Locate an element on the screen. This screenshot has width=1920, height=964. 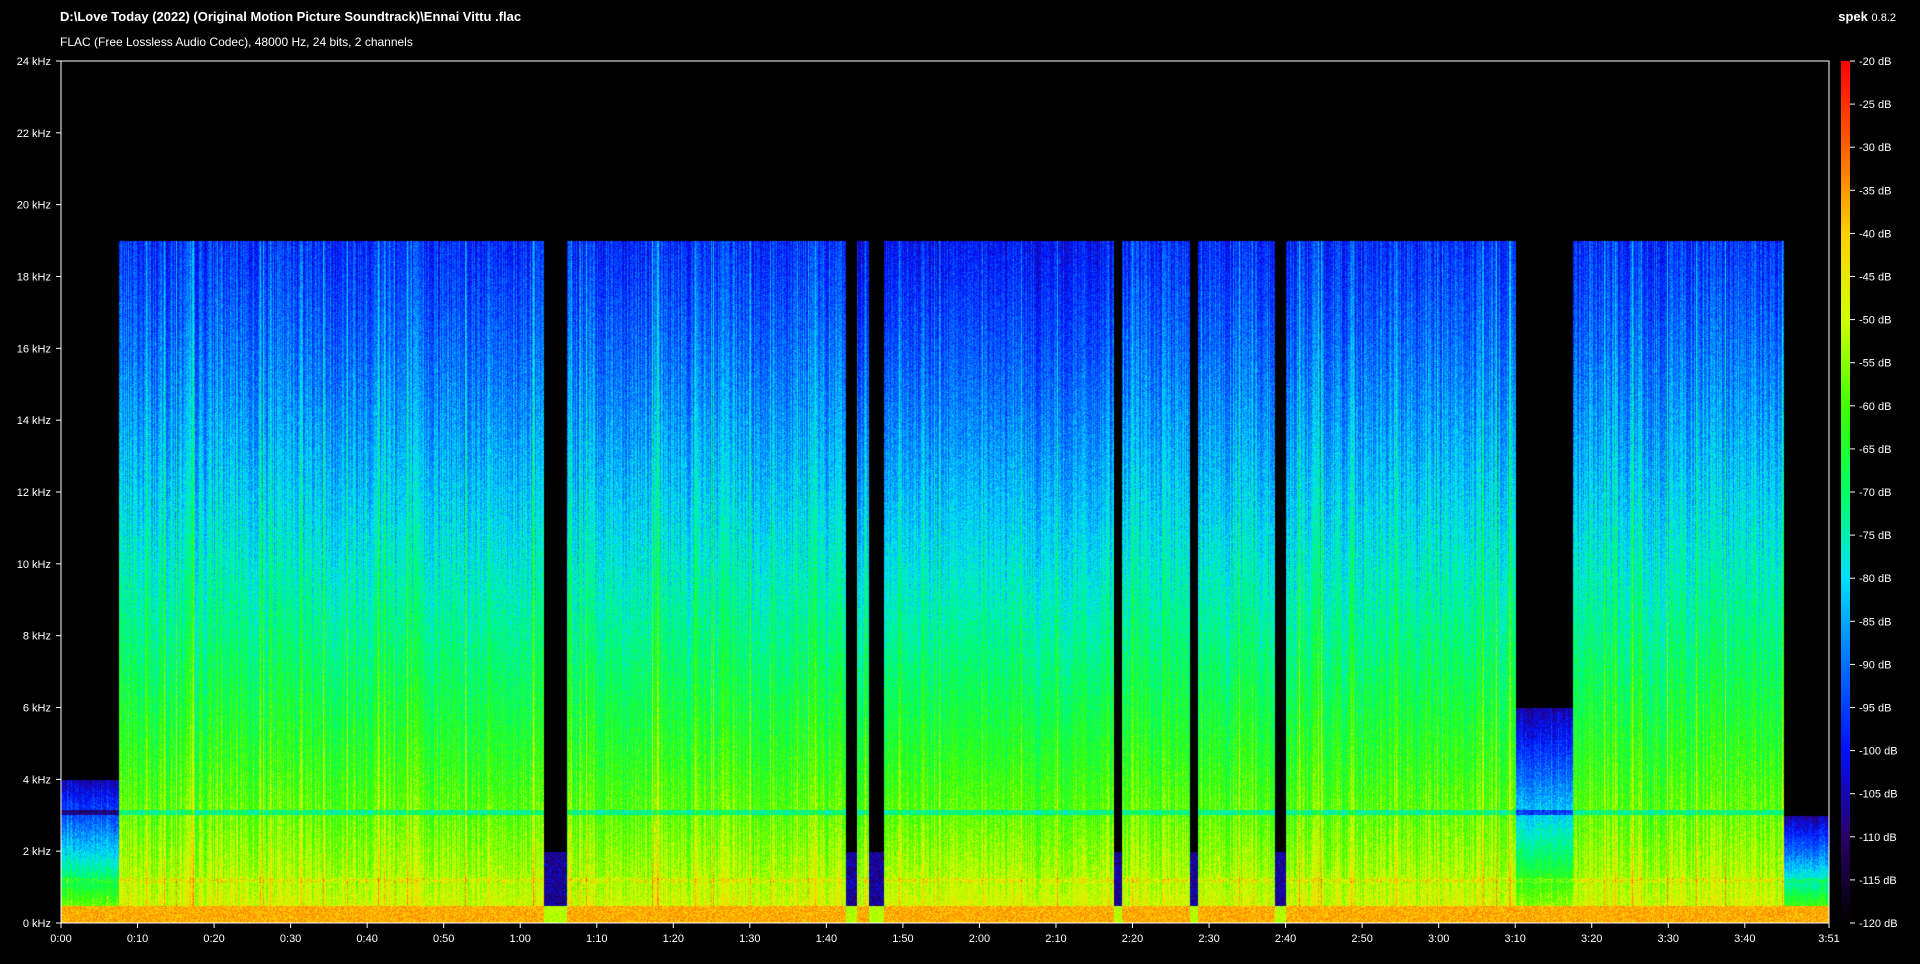
db-color-bar is located at coordinates (1845, 492).